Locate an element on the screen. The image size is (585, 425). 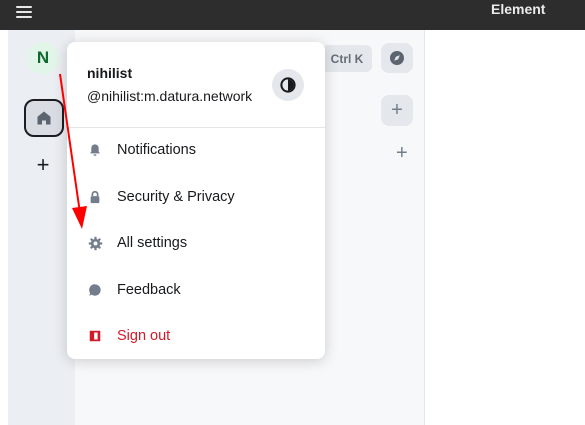
user-menu-header: nihilist @nihilist:m.datura.network is located at coordinates (196, 85).